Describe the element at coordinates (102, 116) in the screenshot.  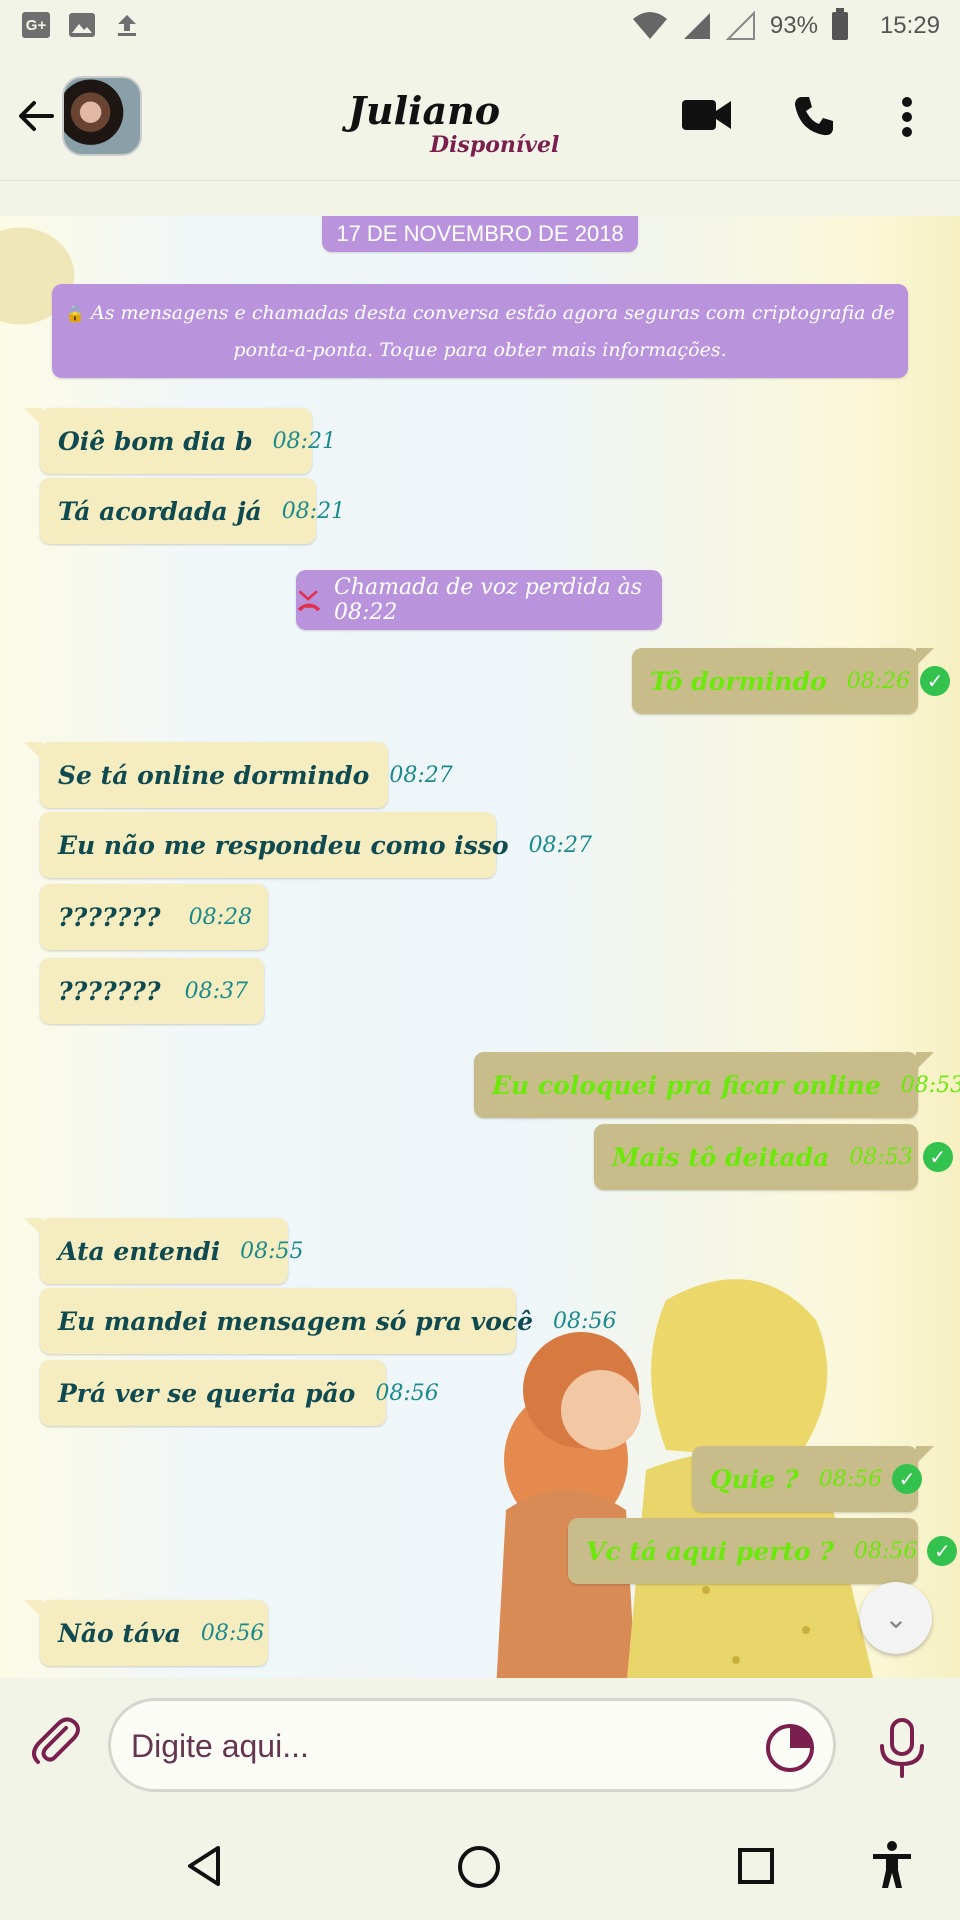
I see `contact-avatar` at that location.